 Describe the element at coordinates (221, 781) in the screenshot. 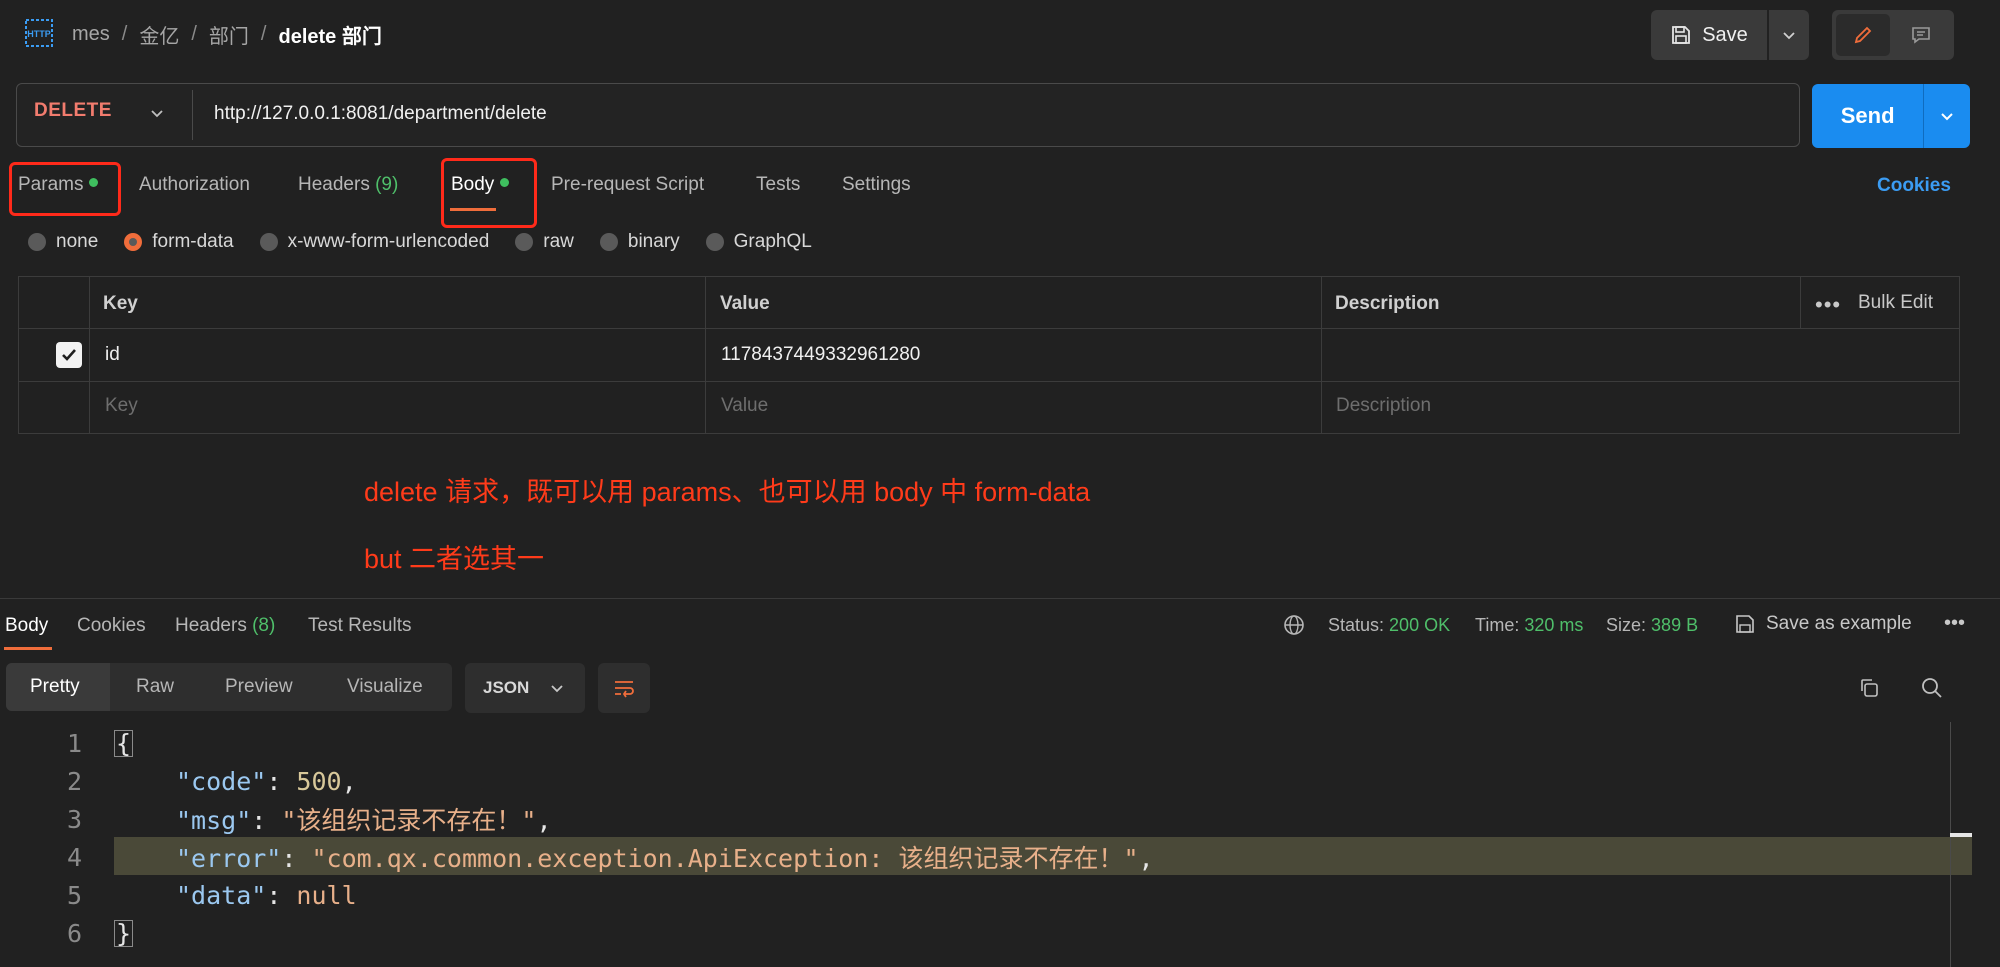

I see `json-key: "code"` at that location.